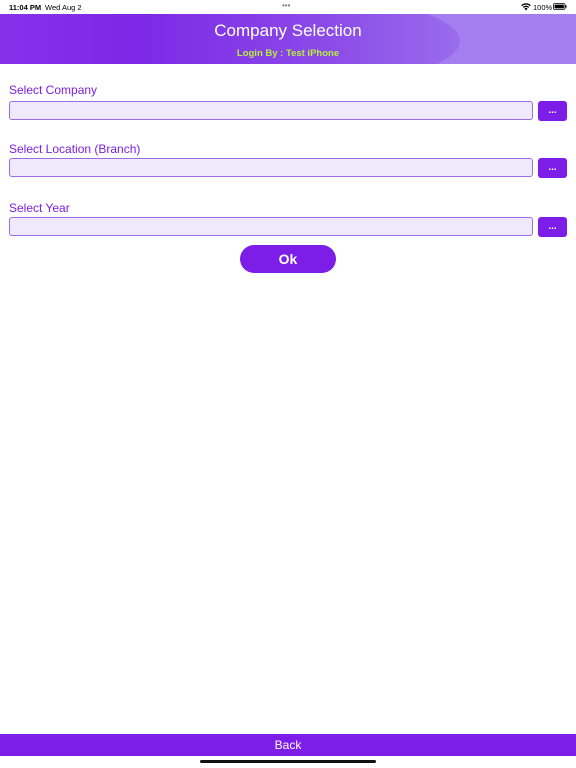  What do you see at coordinates (25, 7) in the screenshot?
I see `status-time: 11:04 PM` at bounding box center [25, 7].